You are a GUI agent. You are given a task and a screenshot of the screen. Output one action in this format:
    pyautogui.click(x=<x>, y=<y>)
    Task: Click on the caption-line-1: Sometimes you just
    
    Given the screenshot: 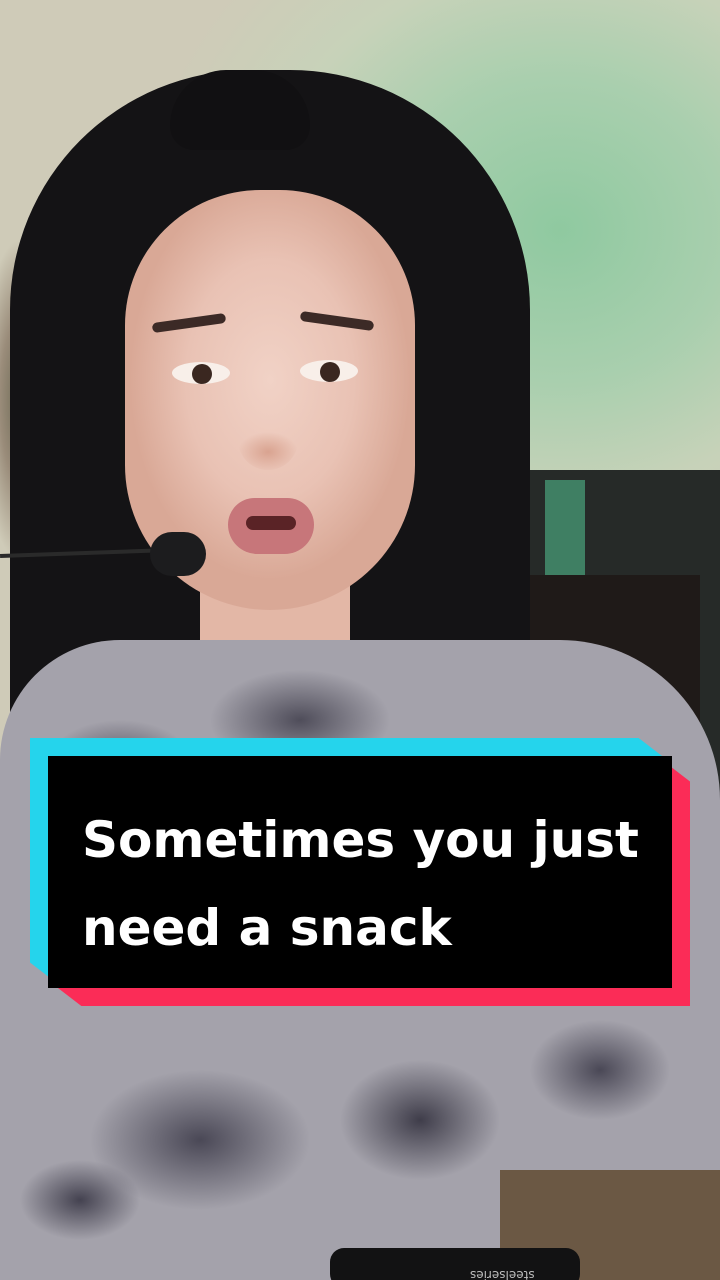 What is the action you would take?
    pyautogui.click(x=360, y=840)
    